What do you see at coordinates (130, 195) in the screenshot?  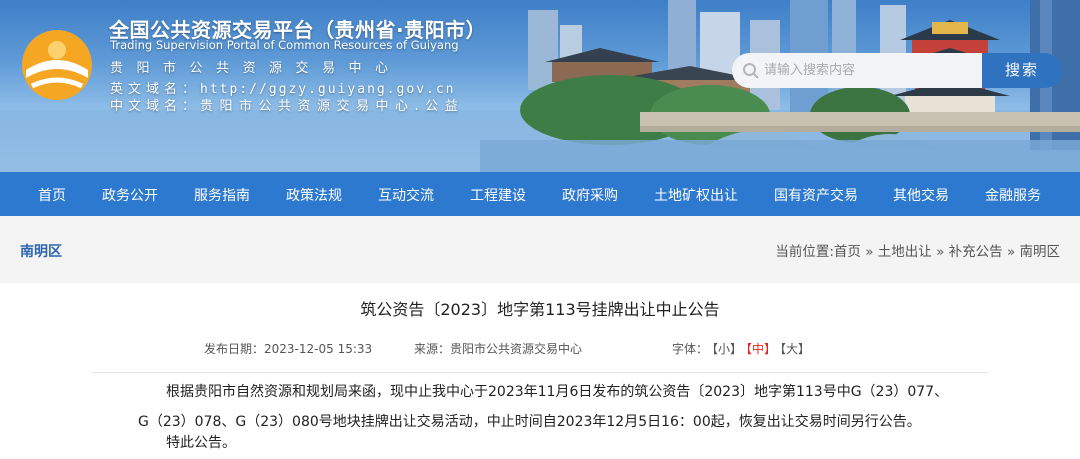 I see `nav-item-government-affairs: 政务公开` at bounding box center [130, 195].